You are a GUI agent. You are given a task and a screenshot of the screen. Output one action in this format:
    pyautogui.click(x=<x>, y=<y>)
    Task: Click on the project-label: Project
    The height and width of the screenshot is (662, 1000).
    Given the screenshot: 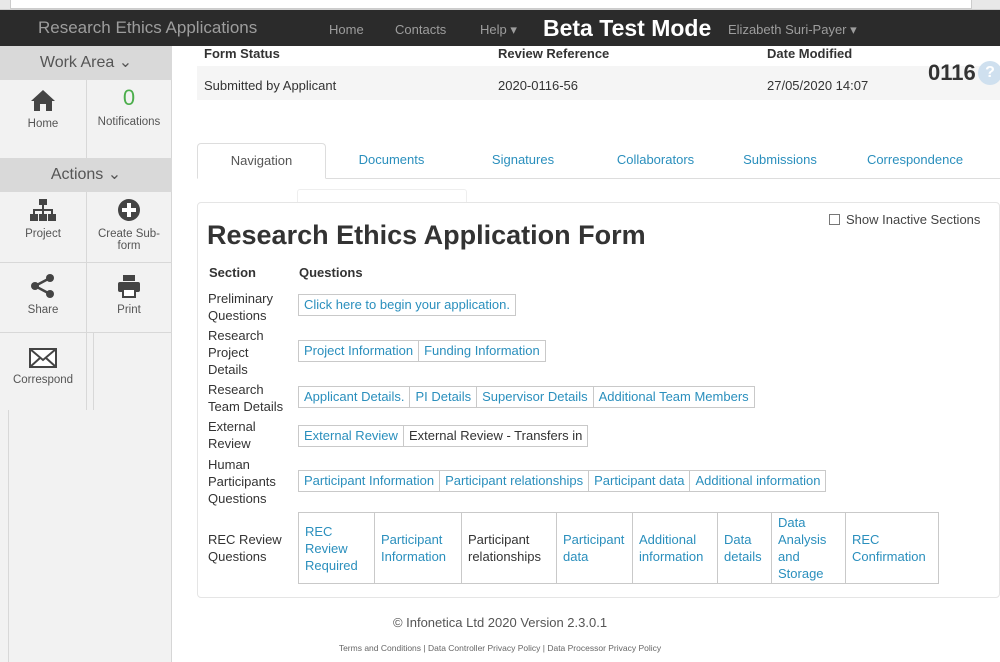 What is the action you would take?
    pyautogui.click(x=43, y=234)
    